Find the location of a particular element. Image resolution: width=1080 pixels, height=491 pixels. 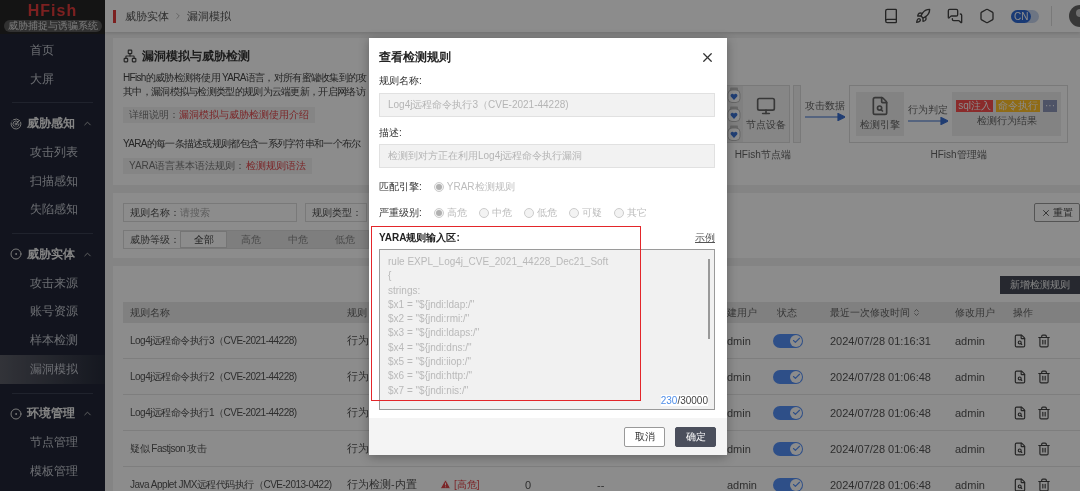

nav-item: 攻击列表 is located at coordinates (52, 152).